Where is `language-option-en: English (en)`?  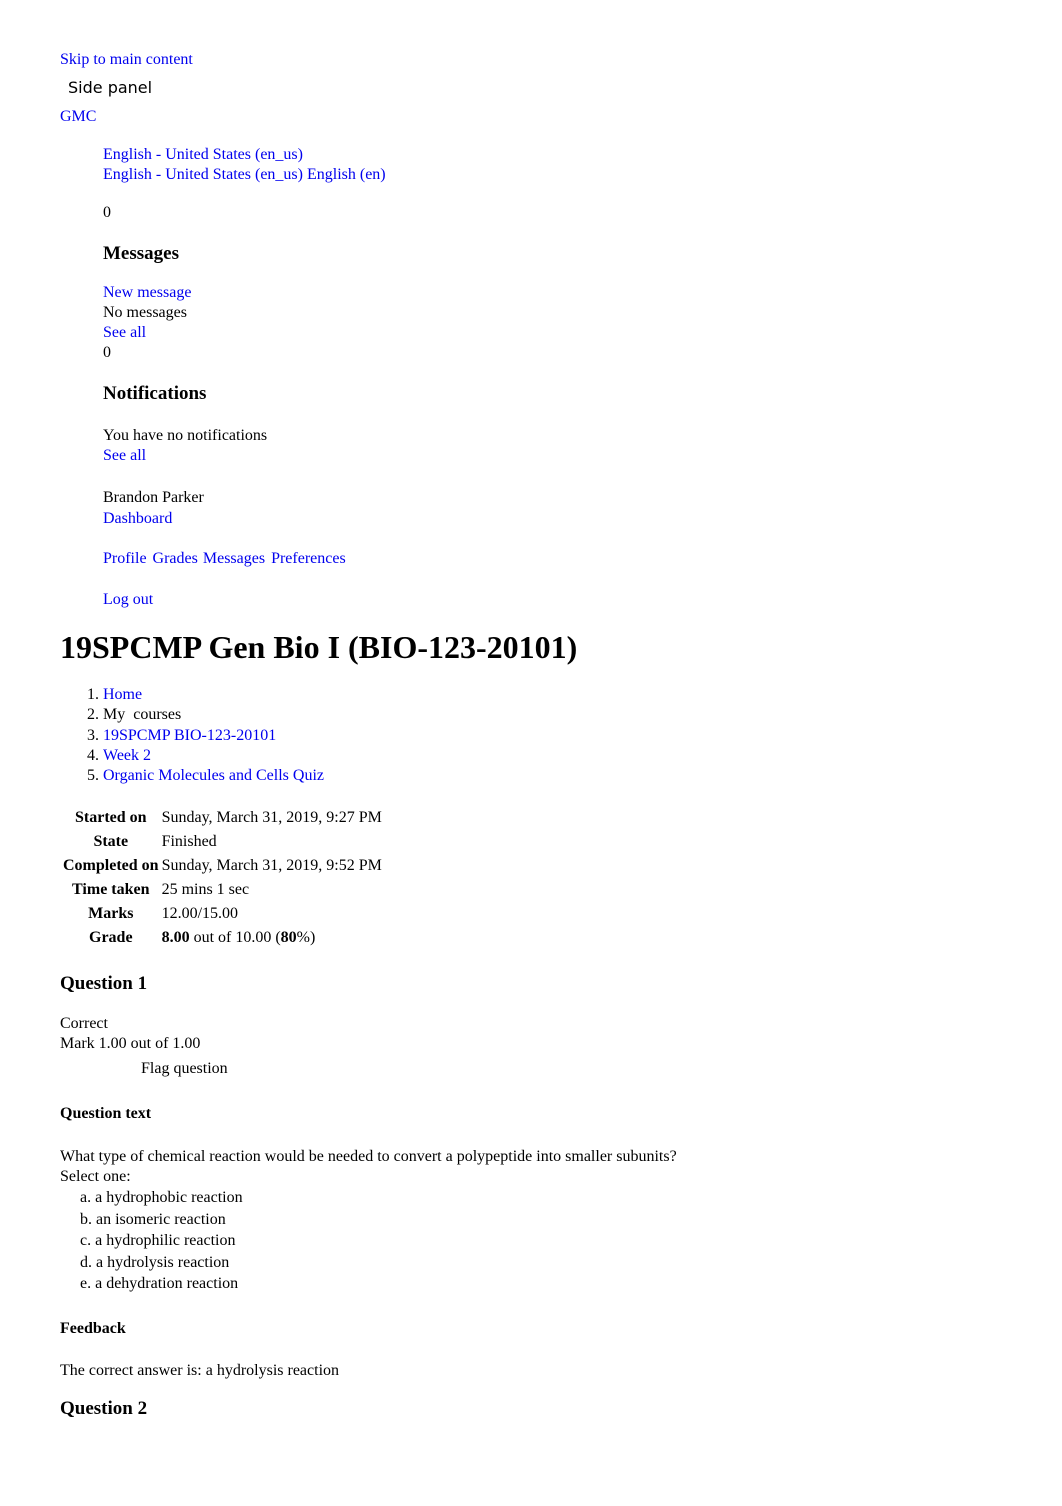
language-option-en: English (en) is located at coordinates (346, 174).